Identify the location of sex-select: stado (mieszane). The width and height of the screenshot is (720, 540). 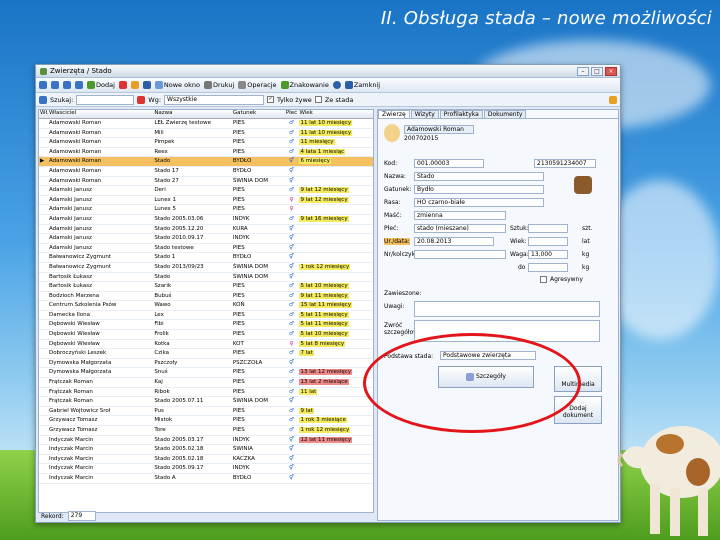
(460, 228).